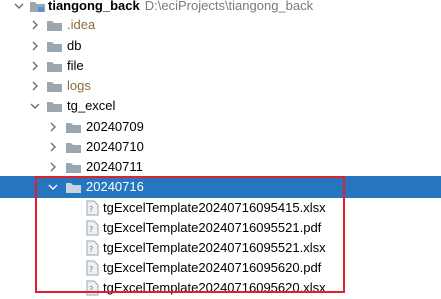 This screenshot has height=299, width=441. Describe the element at coordinates (115, 146) in the screenshot. I see `tree-item-label: 20240710` at that location.